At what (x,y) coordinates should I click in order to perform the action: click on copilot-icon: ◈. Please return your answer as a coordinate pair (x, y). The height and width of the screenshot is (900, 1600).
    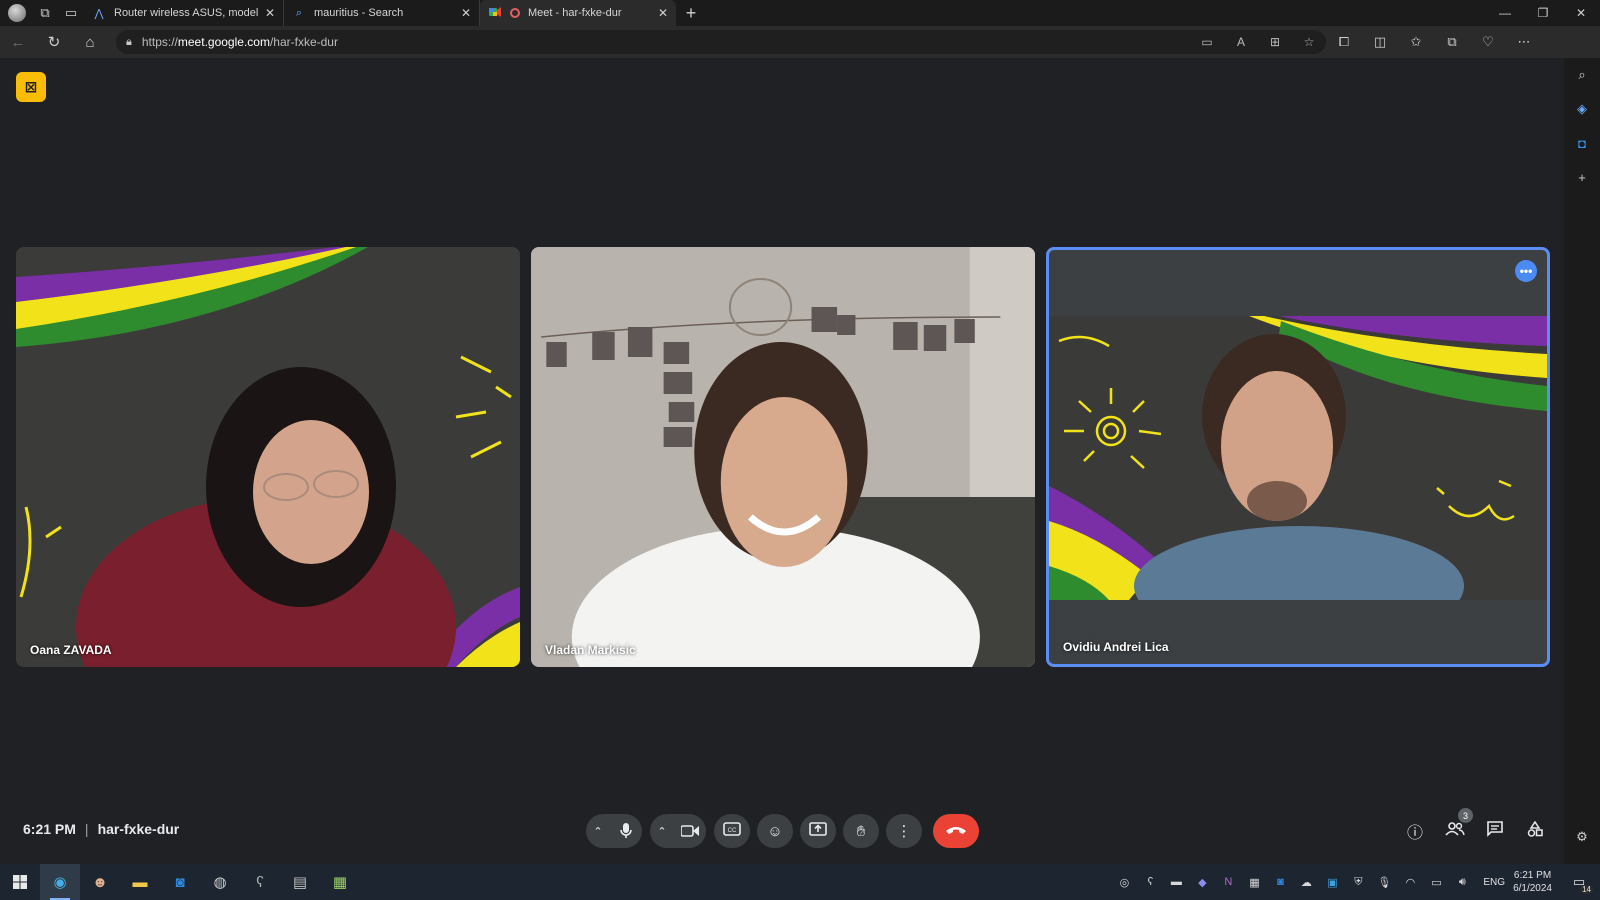
    Looking at the image, I should click on (1582, 109).